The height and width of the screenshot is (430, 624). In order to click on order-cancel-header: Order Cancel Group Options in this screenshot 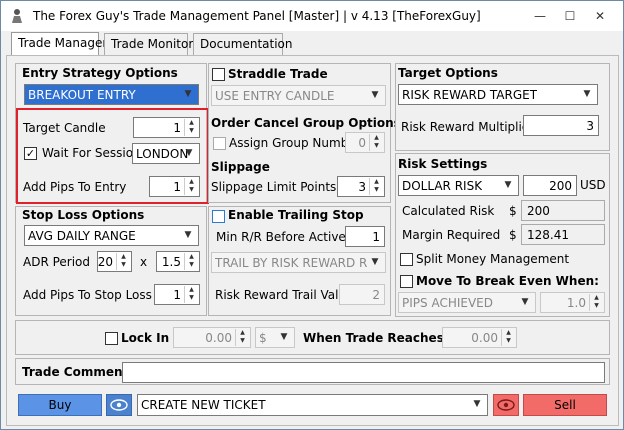, I will do `click(306, 123)`.